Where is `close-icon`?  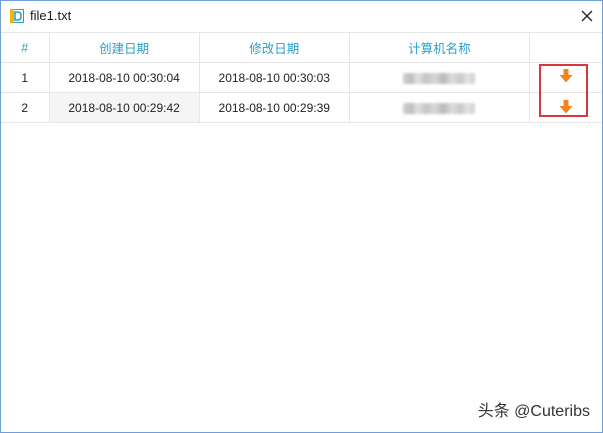
close-icon is located at coordinates (587, 16).